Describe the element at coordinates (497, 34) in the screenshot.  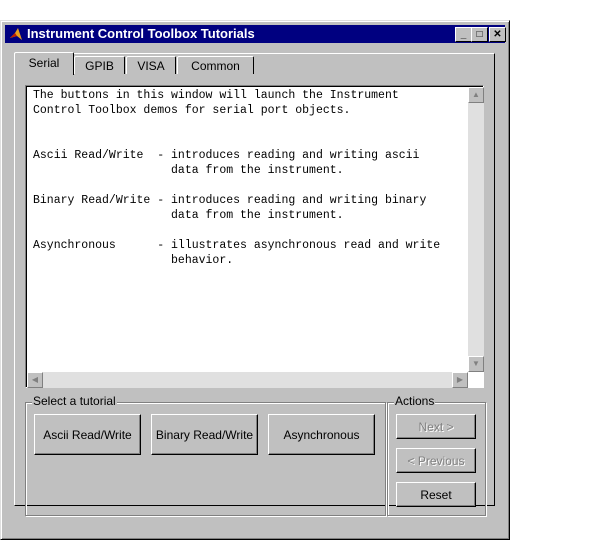
I see `close-button: ✕` at that location.